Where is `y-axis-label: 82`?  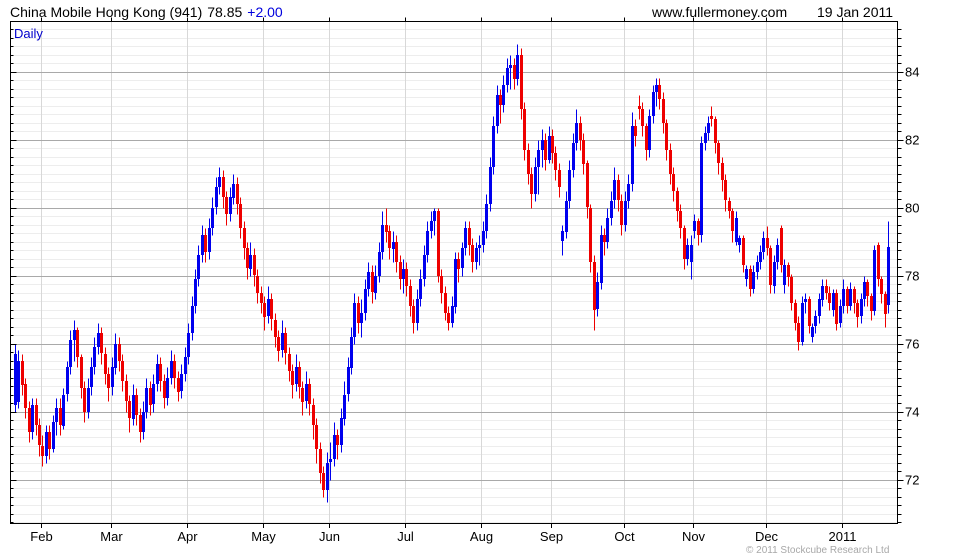
y-axis-label: 82 is located at coordinates (912, 140).